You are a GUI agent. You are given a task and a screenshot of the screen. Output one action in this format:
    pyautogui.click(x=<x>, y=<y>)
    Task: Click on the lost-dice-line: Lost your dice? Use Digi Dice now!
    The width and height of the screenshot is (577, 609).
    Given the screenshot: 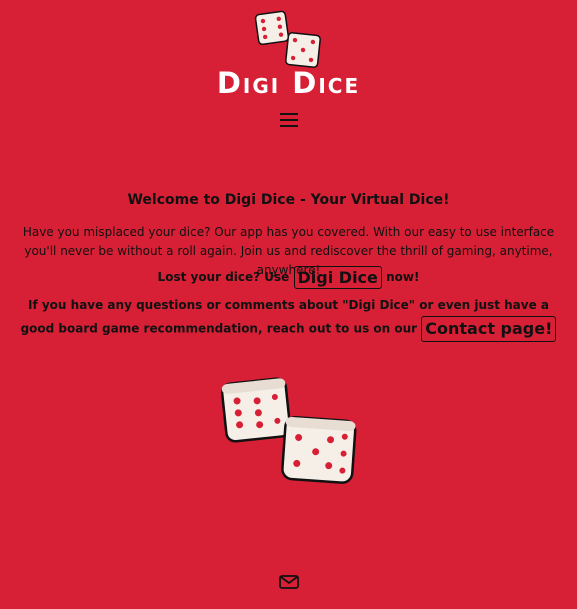 What is the action you would take?
    pyautogui.click(x=288, y=277)
    